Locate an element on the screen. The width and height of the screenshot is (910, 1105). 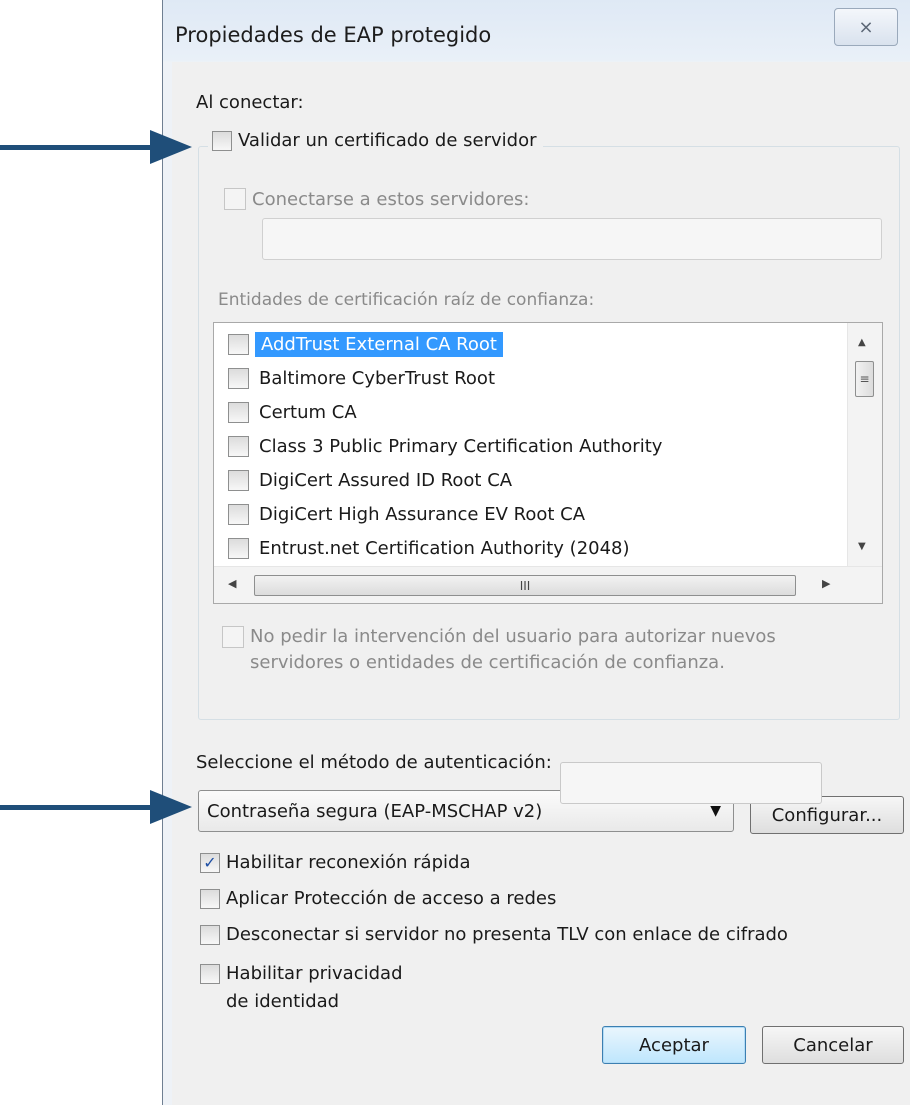
list-item: Baltimore CyberTrust Root is located at coordinates (361, 378).